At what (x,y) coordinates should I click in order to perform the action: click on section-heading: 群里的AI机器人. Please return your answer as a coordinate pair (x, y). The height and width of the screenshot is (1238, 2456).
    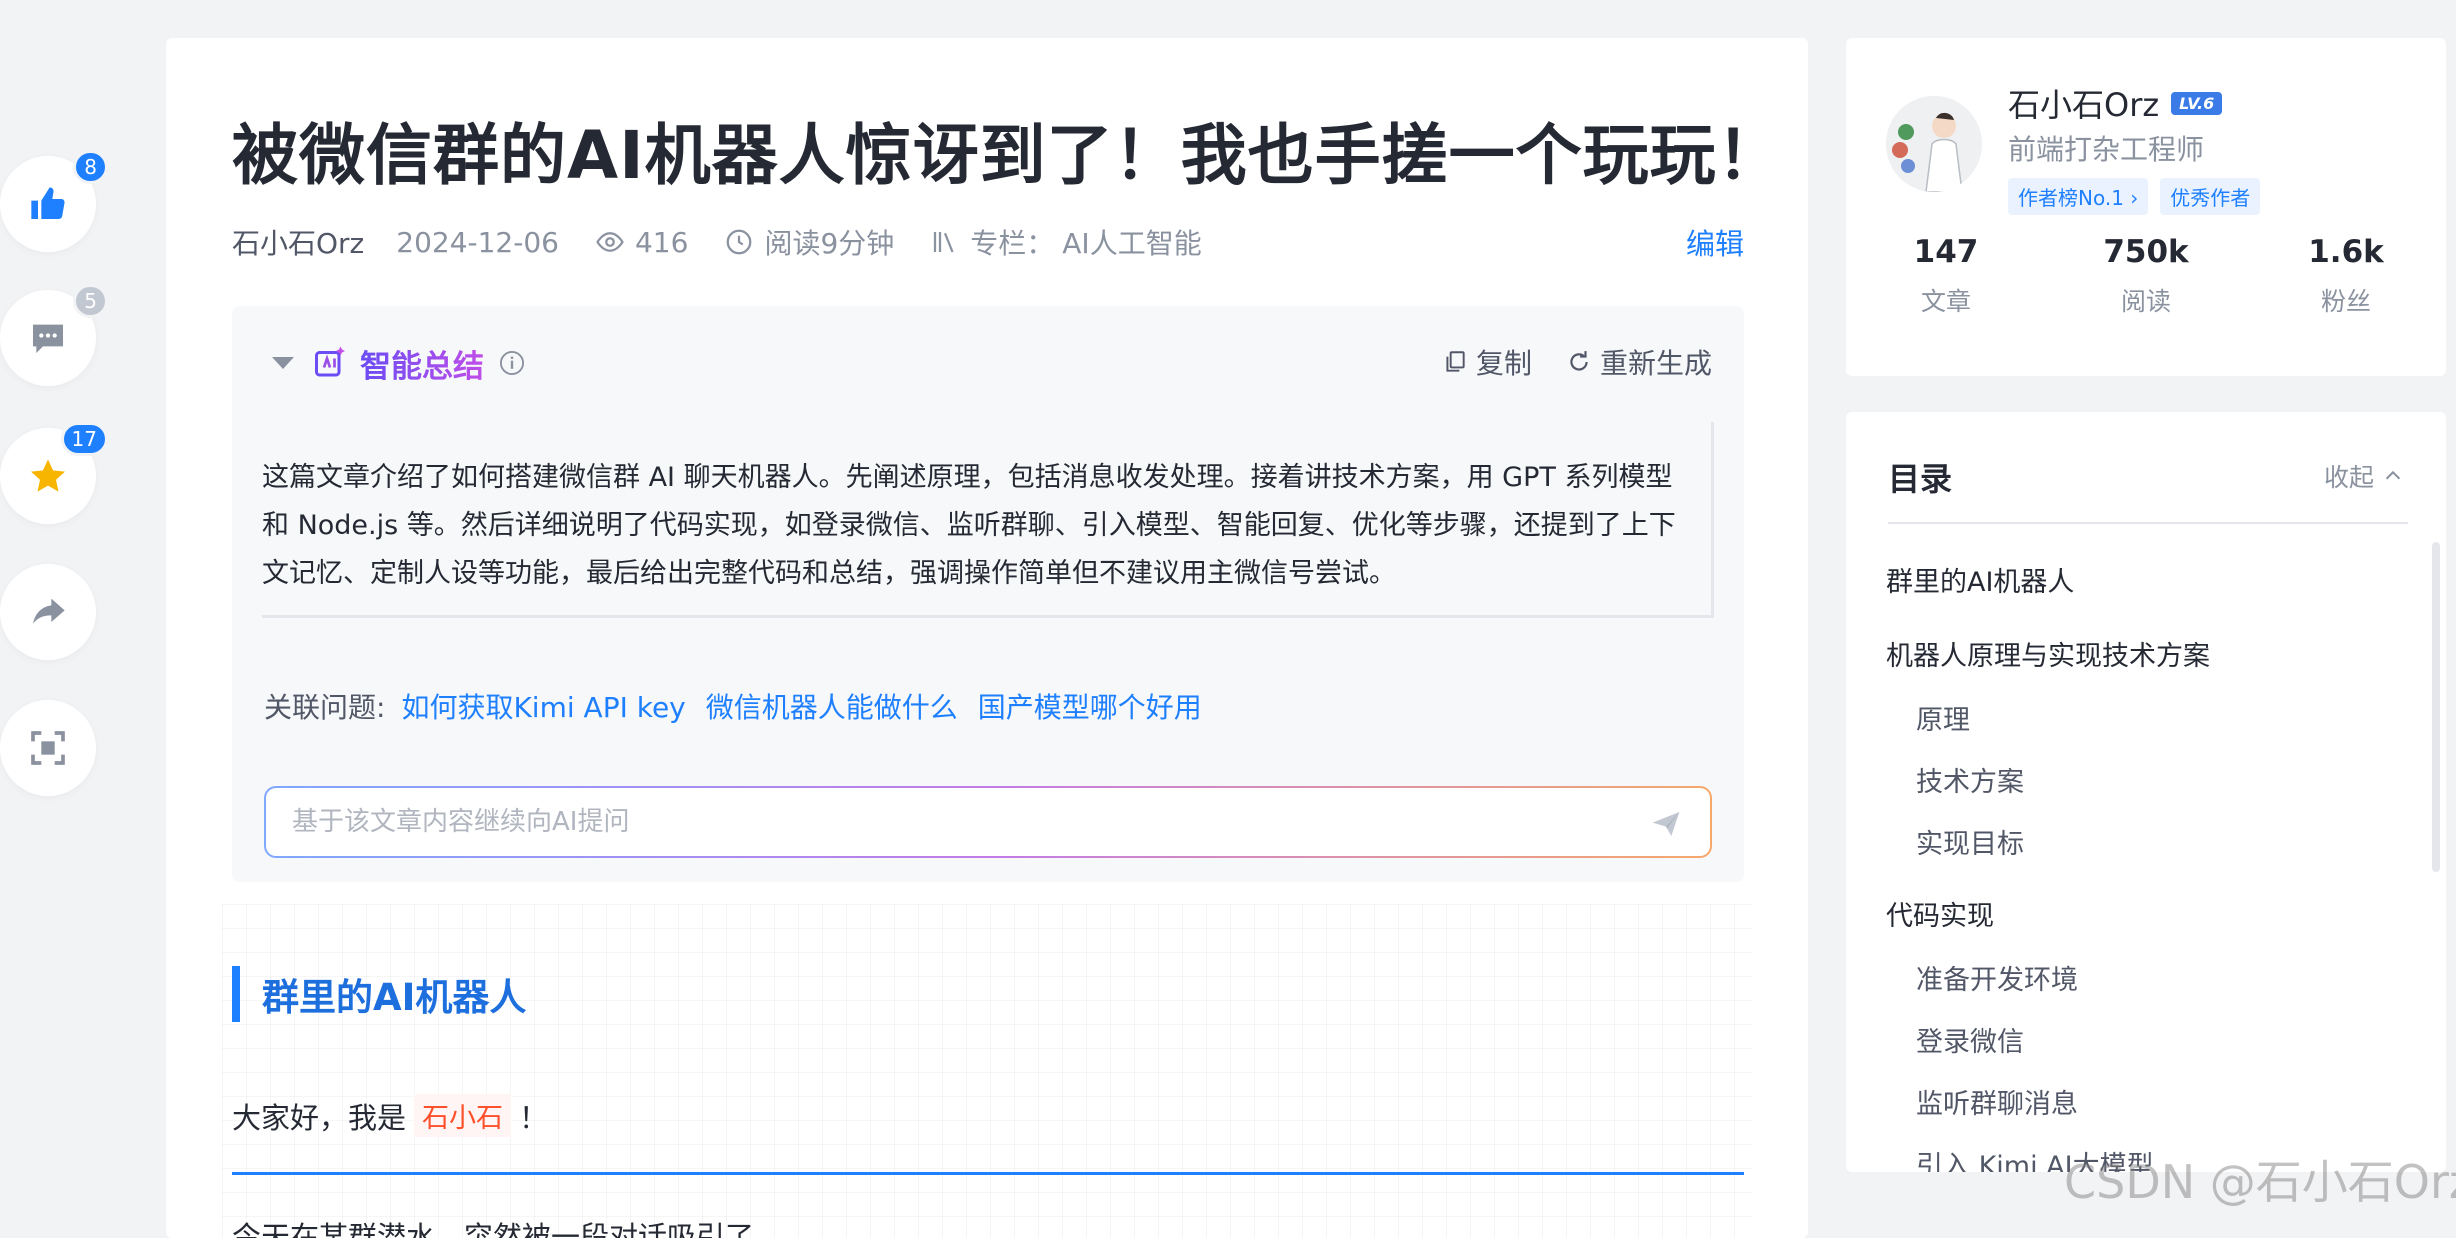
    Looking at the image, I should click on (379, 994).